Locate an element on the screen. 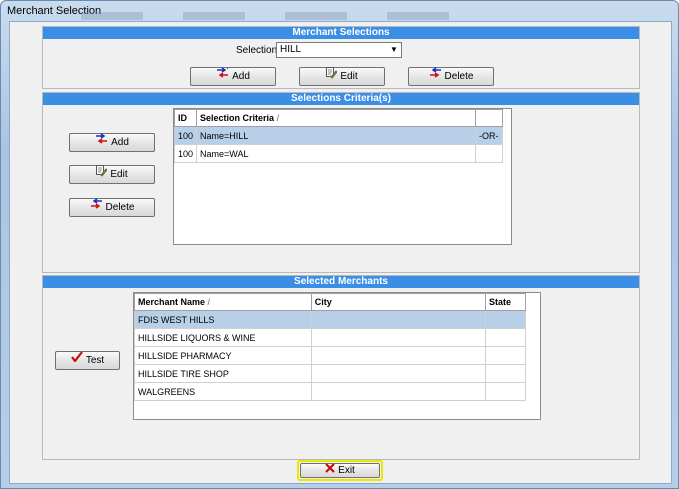  column-selection-criteria-label: Selection Criteria is located at coordinates (237, 118).